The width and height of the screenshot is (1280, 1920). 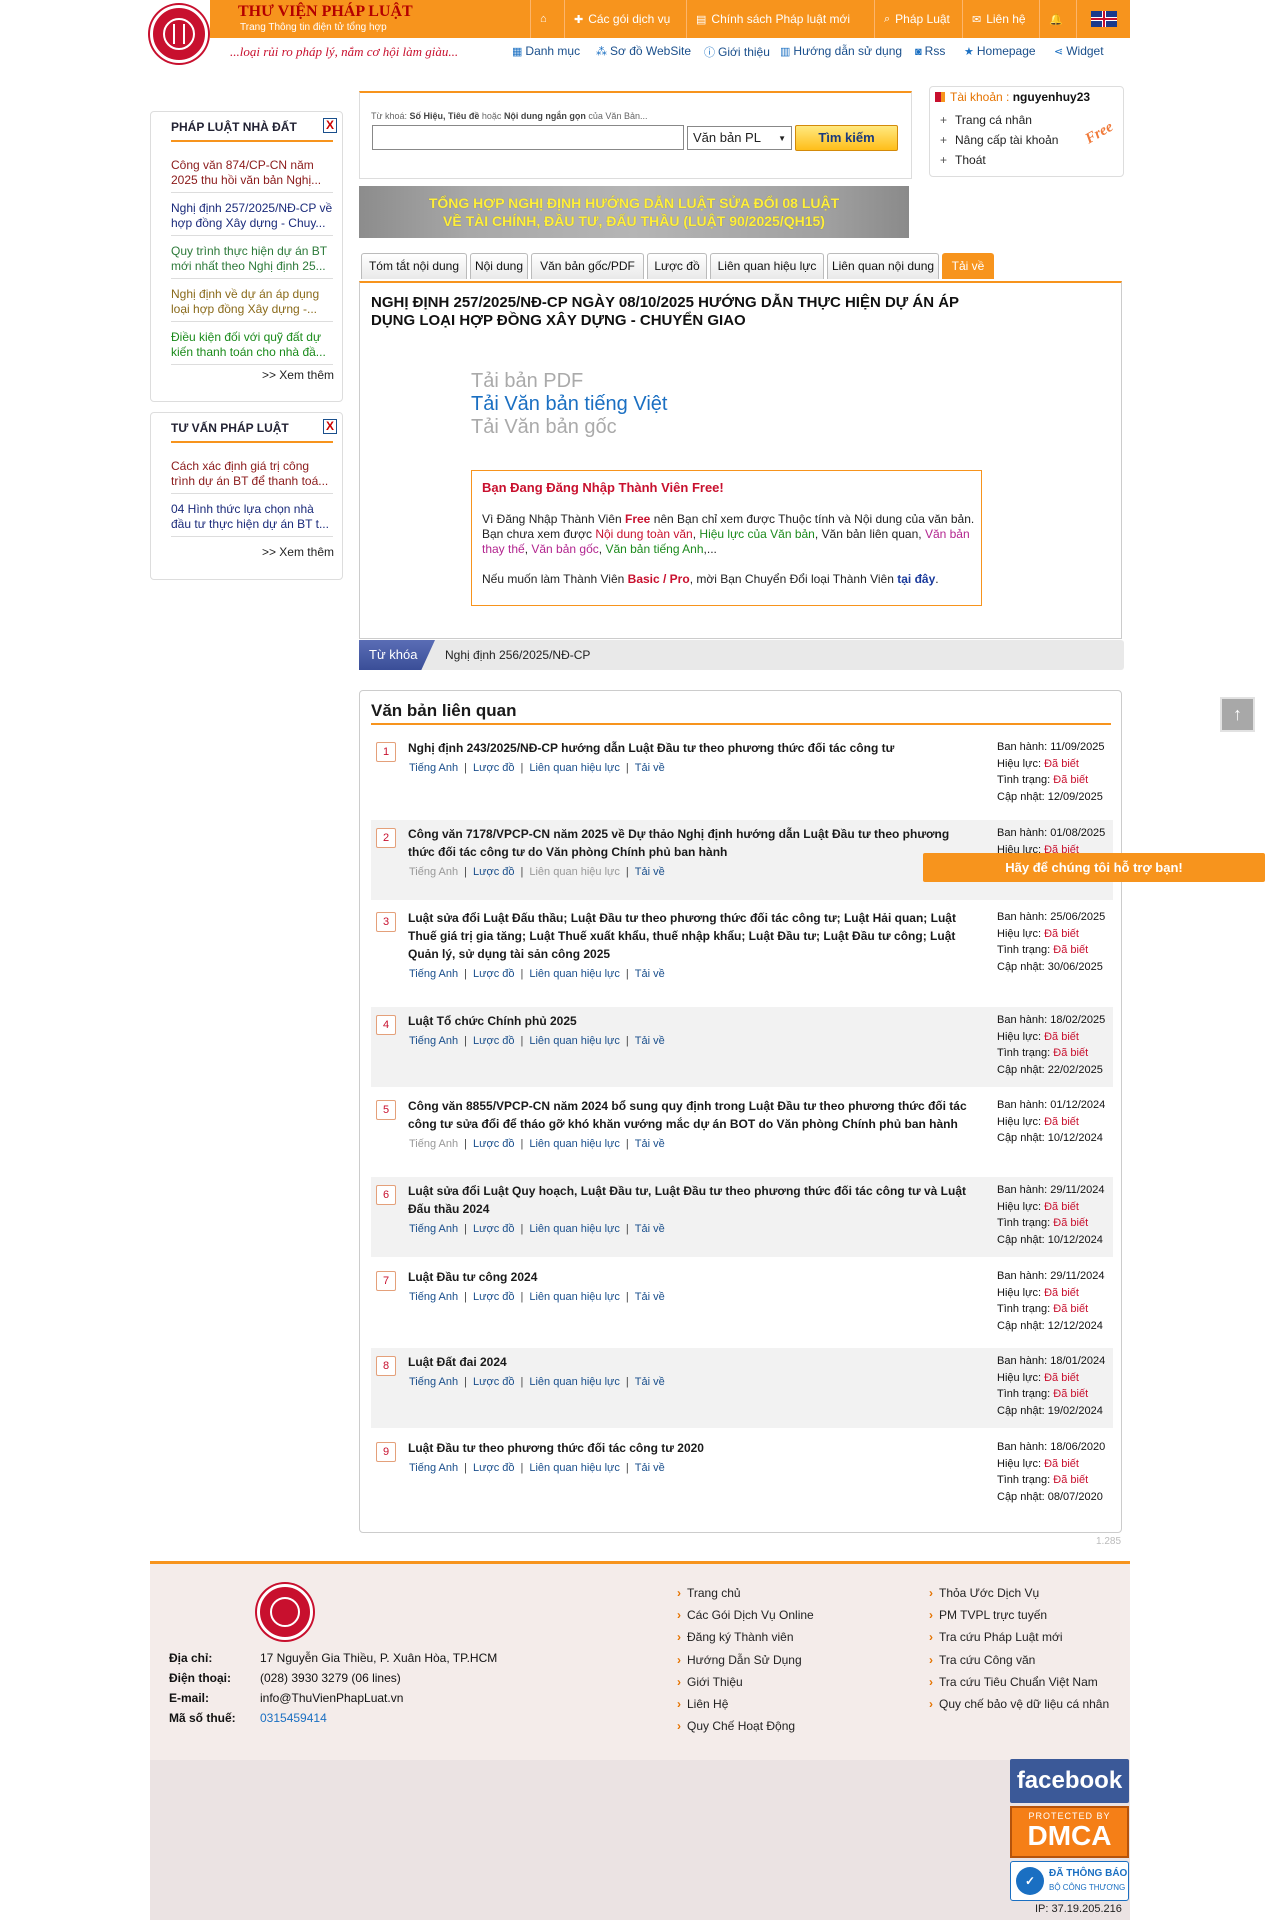 What do you see at coordinates (587, 266) in the screenshot?
I see `tab-original-pdf: Văn bản gốc/PDF` at bounding box center [587, 266].